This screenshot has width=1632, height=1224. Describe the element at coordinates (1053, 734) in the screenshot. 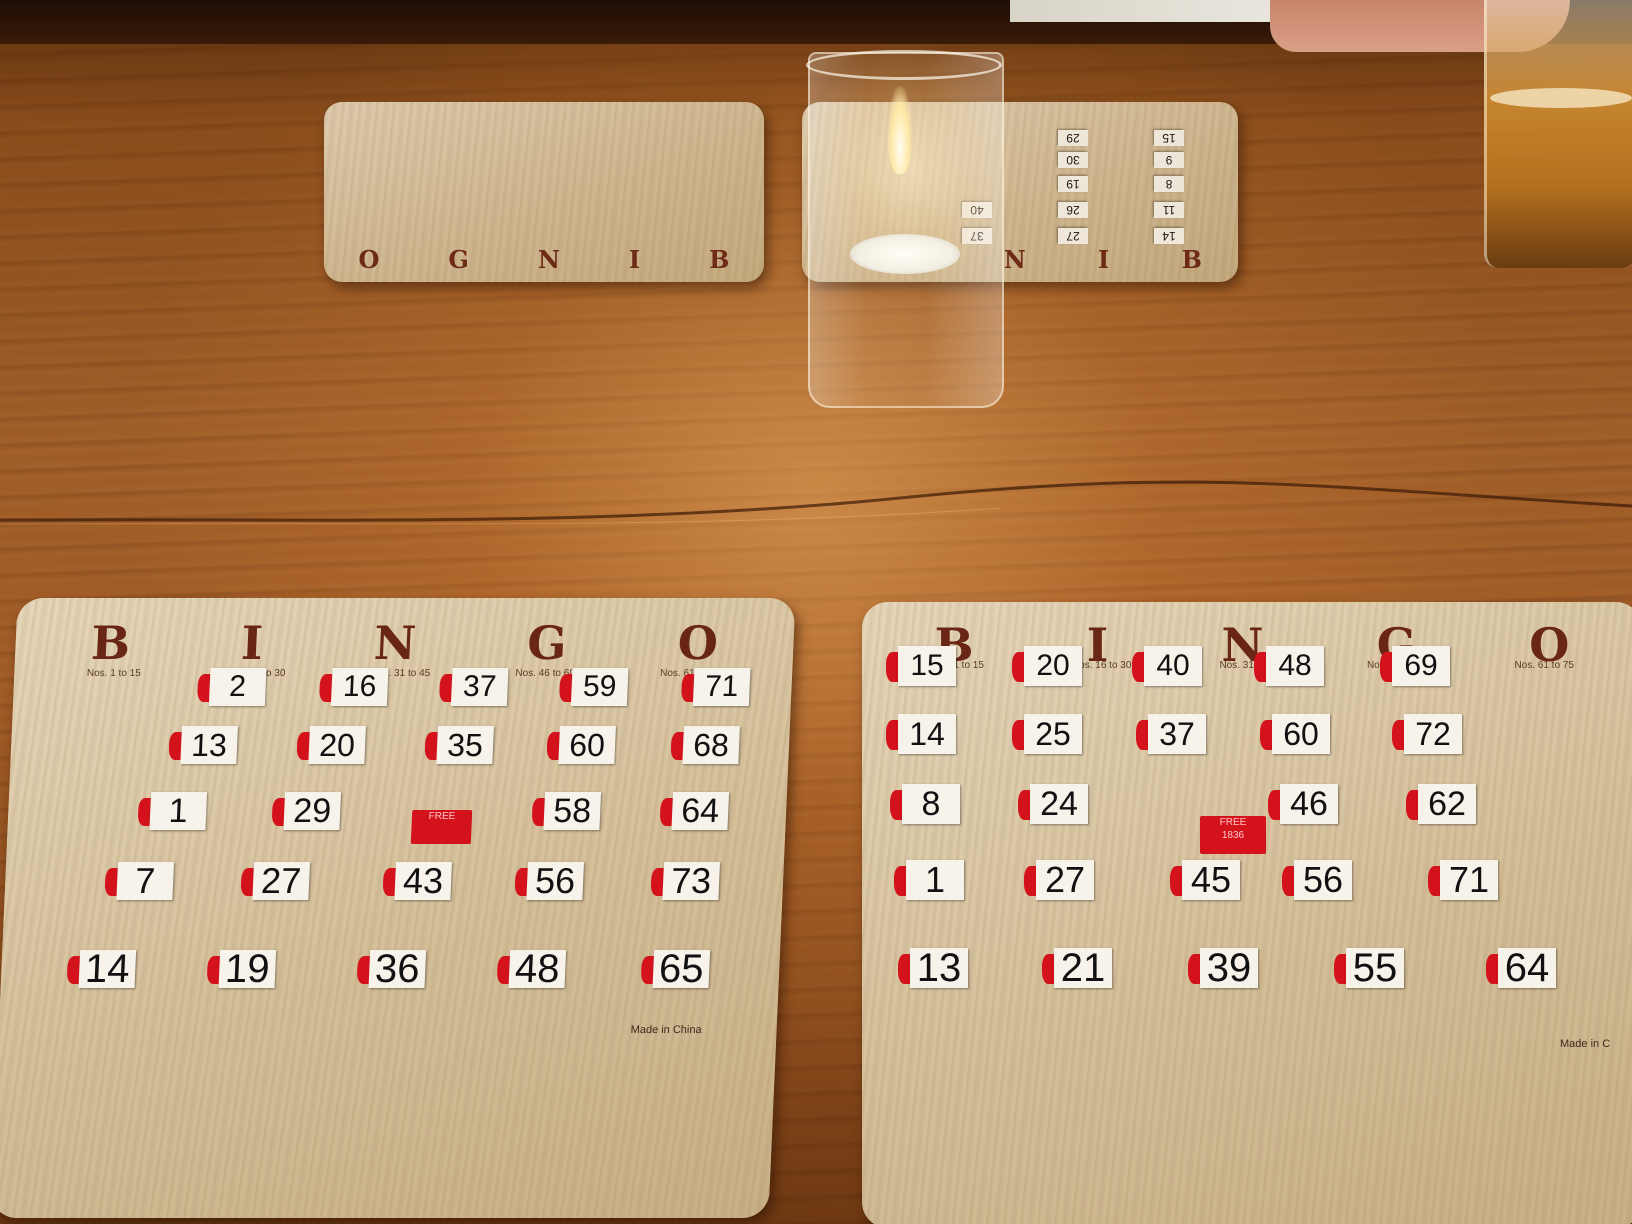

I see `number-cell: 25` at that location.